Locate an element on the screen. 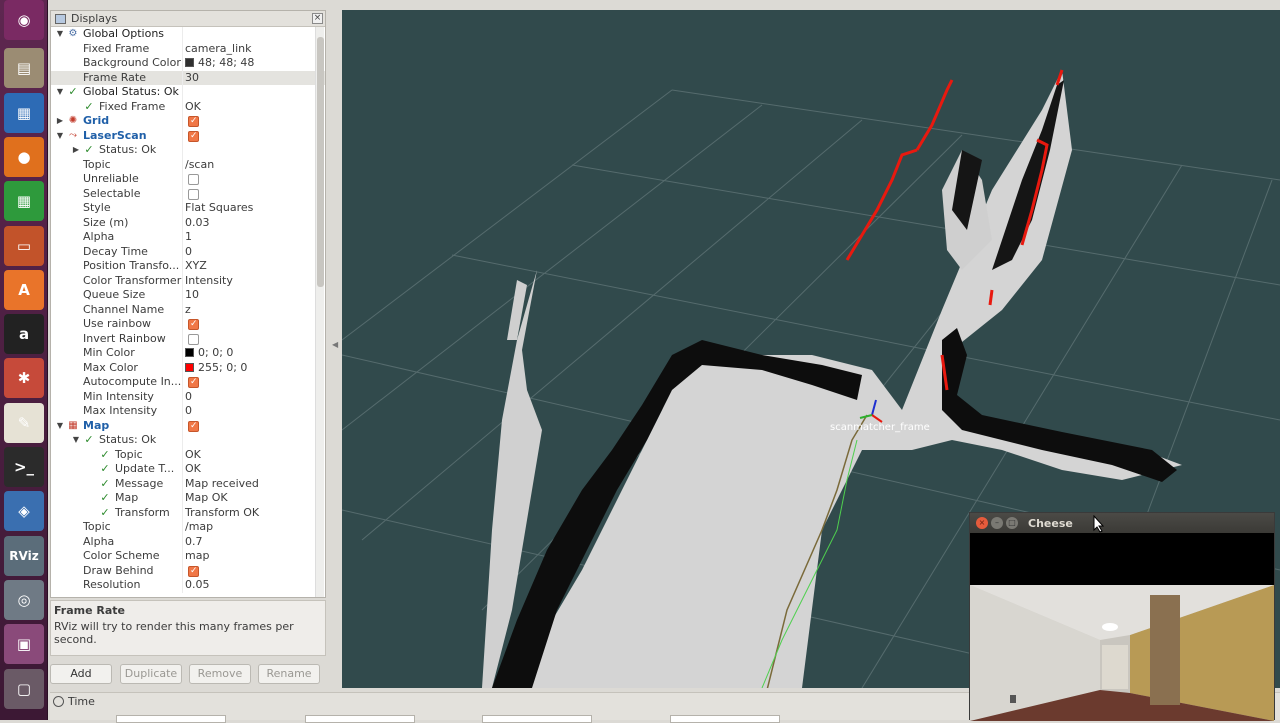 This screenshot has height=723, width=1280. tree-row: ▶ ✺ Grid is located at coordinates (188, 121).